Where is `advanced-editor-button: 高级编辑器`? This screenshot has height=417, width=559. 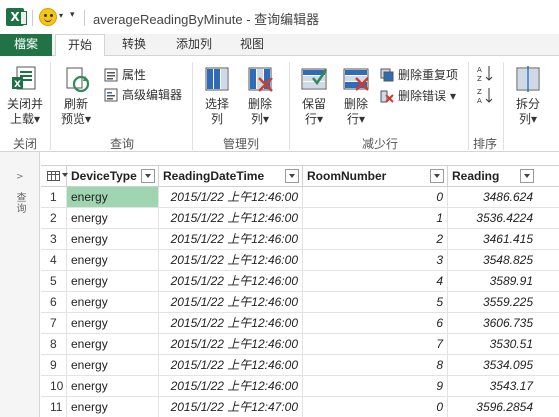
advanced-editor-button: 高级编辑器 is located at coordinates (143, 94).